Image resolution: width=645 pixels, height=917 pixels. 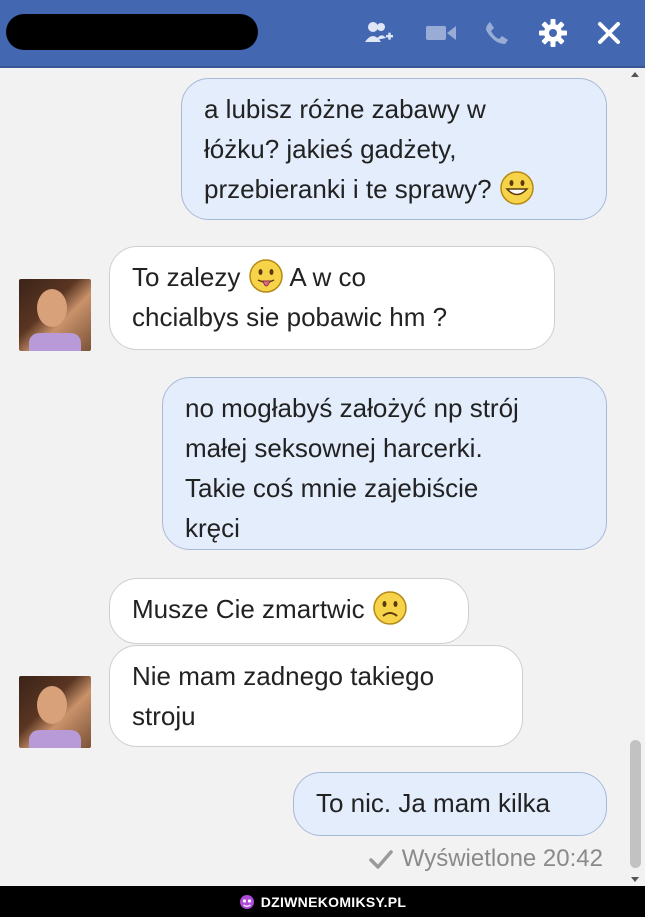 I want to click on incoming-message: Musze Cie zmartwic, so click(x=289, y=611).